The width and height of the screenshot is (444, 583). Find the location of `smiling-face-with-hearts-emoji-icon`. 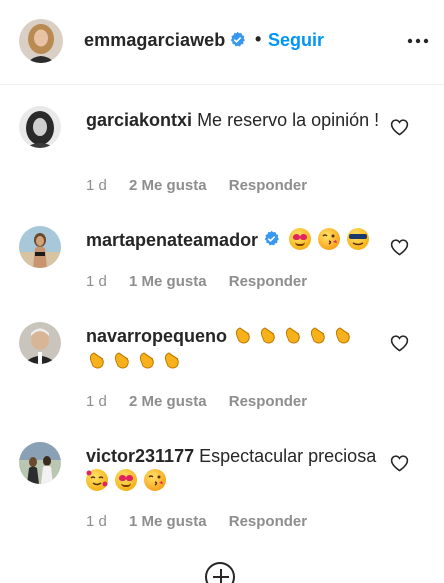

smiling-face-with-hearts-emoji-icon is located at coordinates (97, 480).